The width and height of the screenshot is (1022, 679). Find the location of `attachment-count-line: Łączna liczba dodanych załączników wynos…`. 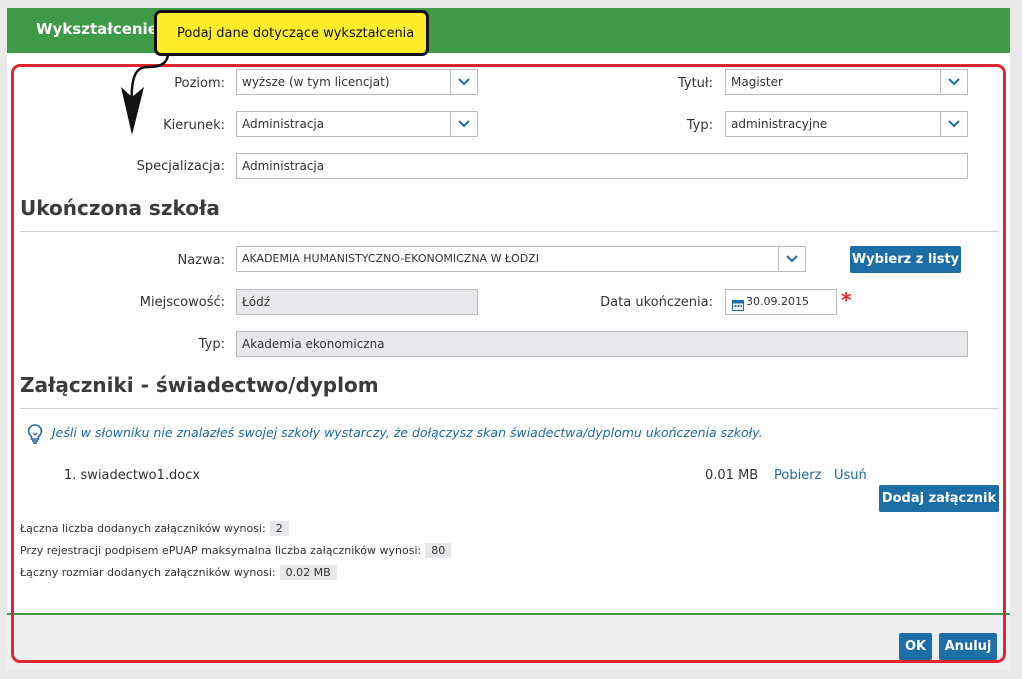

attachment-count-line: Łączna liczba dodanych załączników wynos… is located at coordinates (154, 528).